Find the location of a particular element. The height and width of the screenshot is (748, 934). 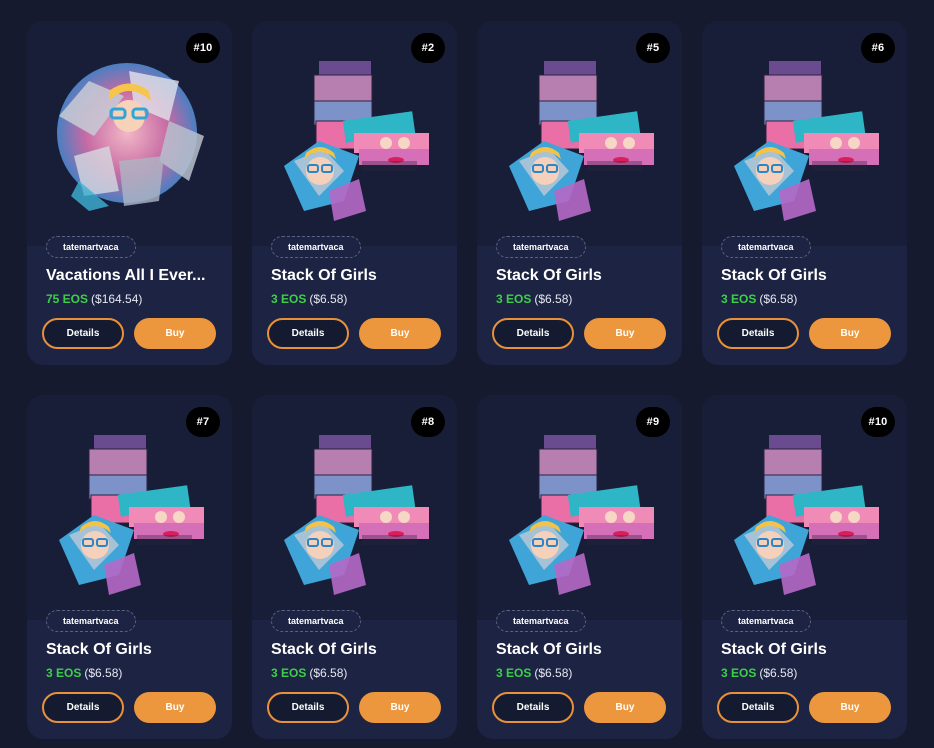

price: 75 EOS ($164.54) is located at coordinates (94, 299).